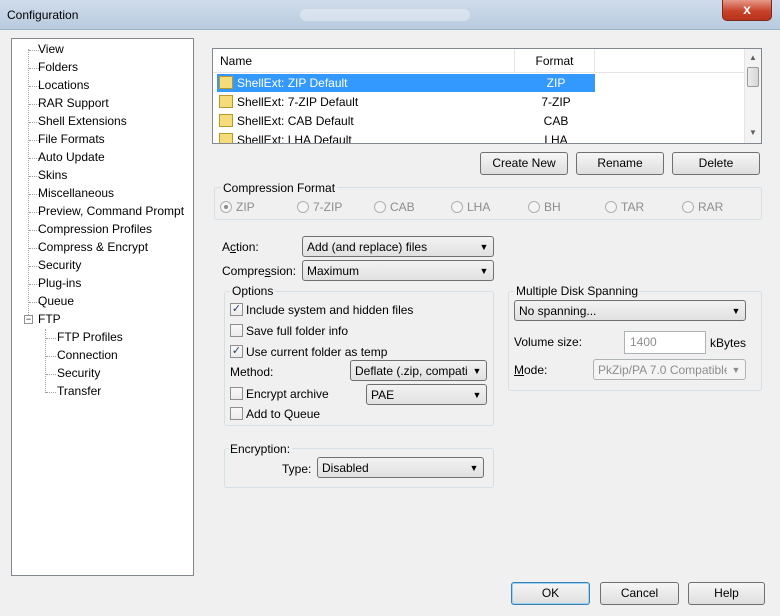 This screenshot has height=616, width=780. Describe the element at coordinates (287, 394) in the screenshot. I see `checkbox-label: Encrypt archive` at that location.